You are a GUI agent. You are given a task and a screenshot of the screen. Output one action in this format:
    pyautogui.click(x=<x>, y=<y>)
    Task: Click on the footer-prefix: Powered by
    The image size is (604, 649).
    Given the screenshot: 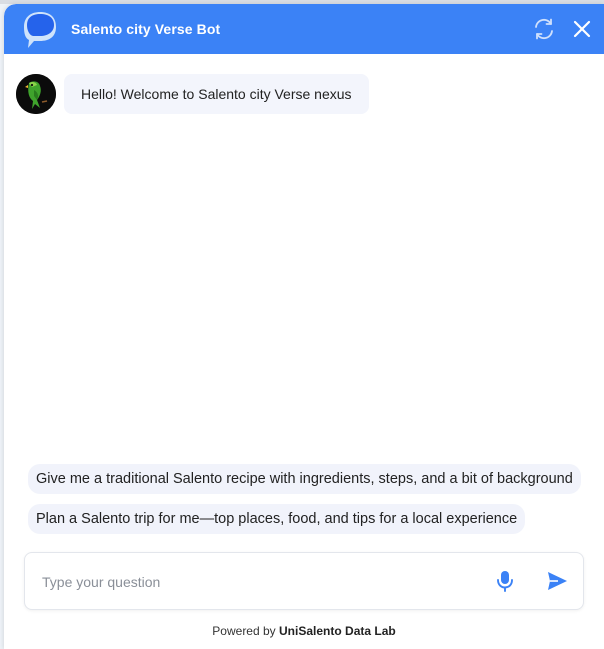 What is the action you would take?
    pyautogui.click(x=244, y=631)
    